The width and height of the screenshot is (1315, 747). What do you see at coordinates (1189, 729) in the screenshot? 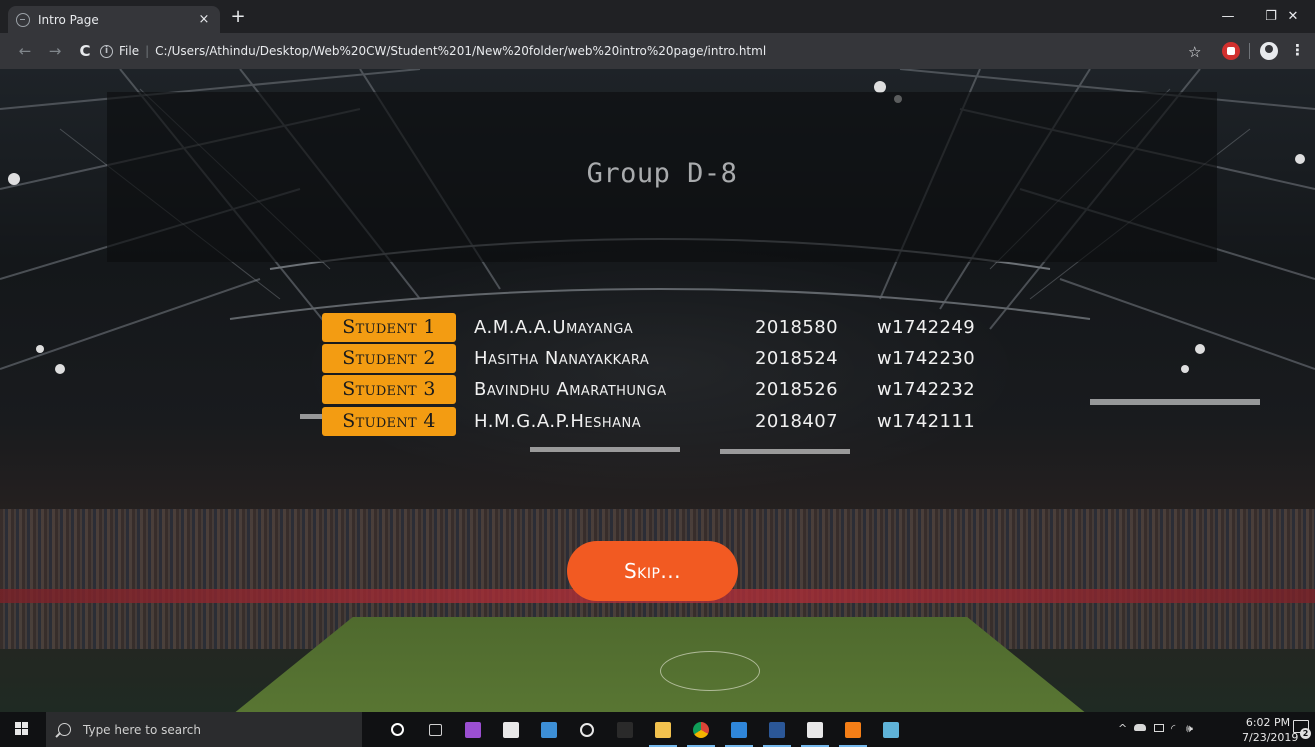
I see `volume-icon: 🕪` at bounding box center [1189, 729].